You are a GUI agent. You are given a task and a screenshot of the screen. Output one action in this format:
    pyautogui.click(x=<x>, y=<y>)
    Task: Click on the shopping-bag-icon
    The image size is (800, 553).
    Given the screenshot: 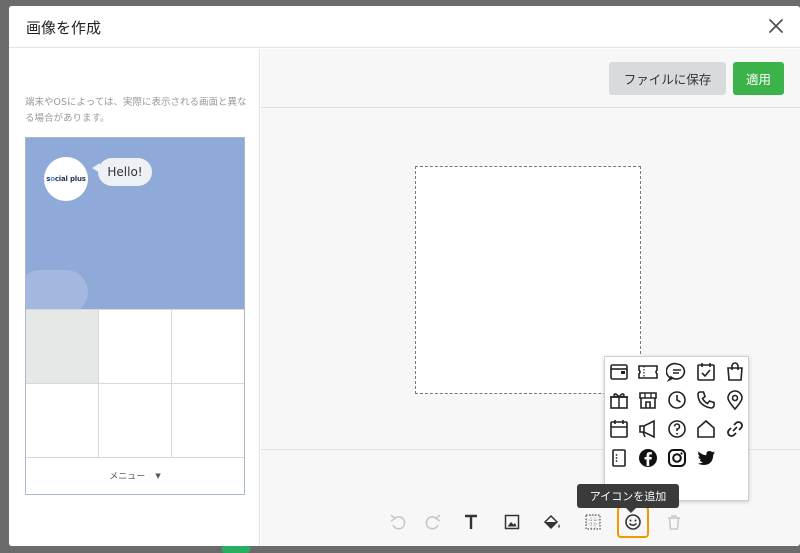 What is the action you would take?
    pyautogui.click(x=735, y=372)
    